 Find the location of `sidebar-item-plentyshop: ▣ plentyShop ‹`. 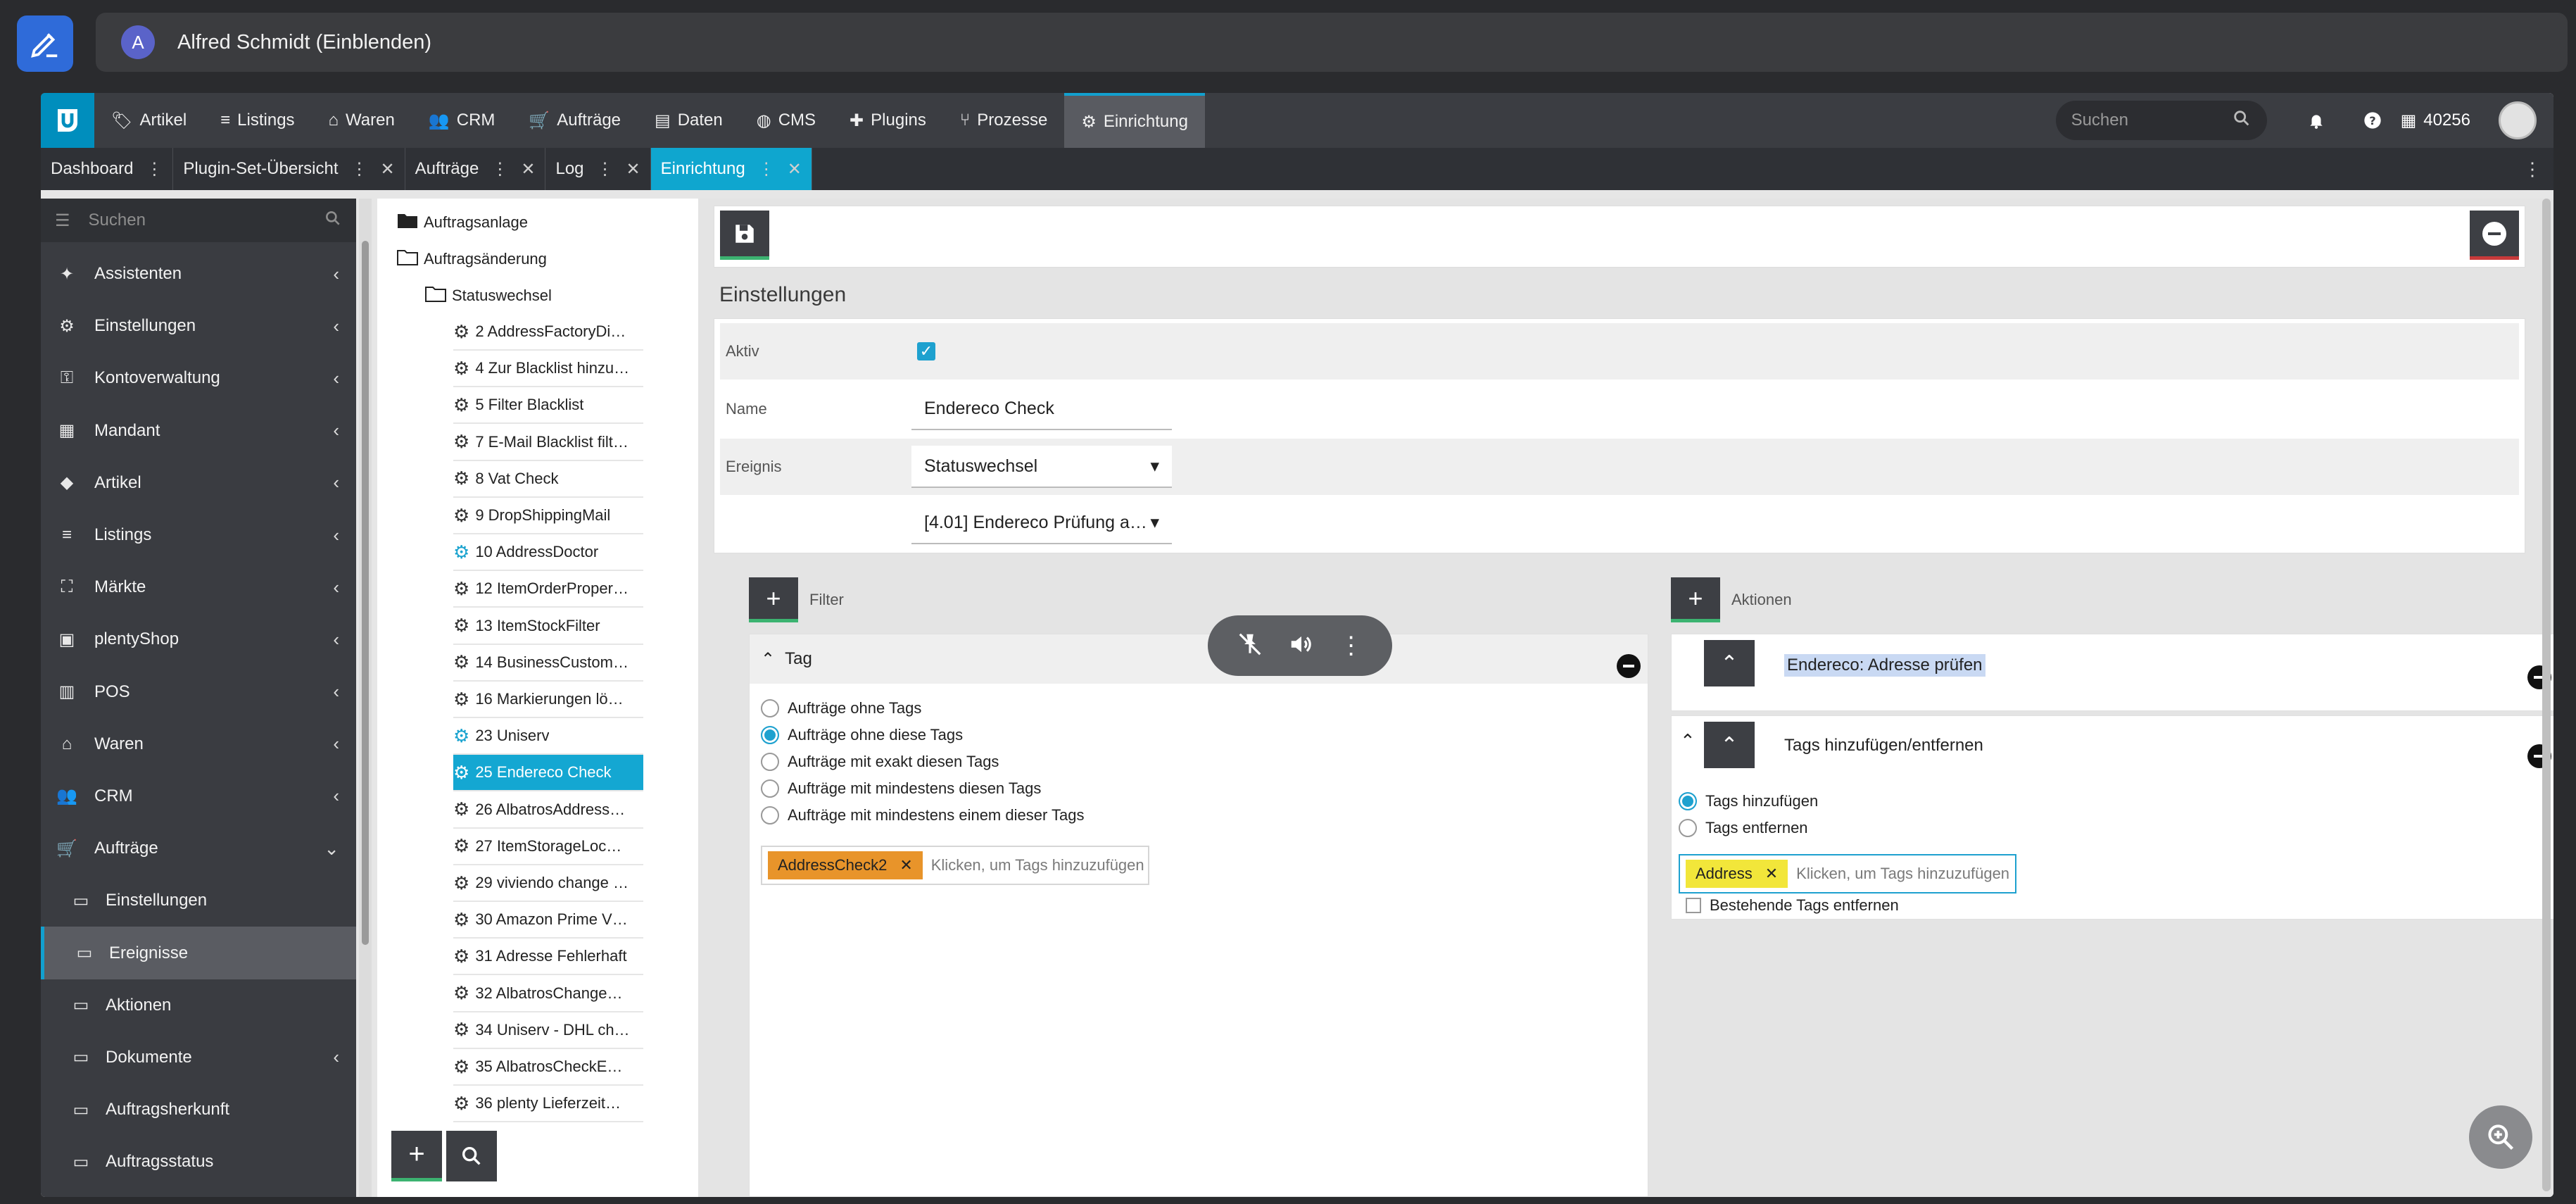

sidebar-item-plentyshop: ▣ plentyShop ‹ is located at coordinates (198, 639).